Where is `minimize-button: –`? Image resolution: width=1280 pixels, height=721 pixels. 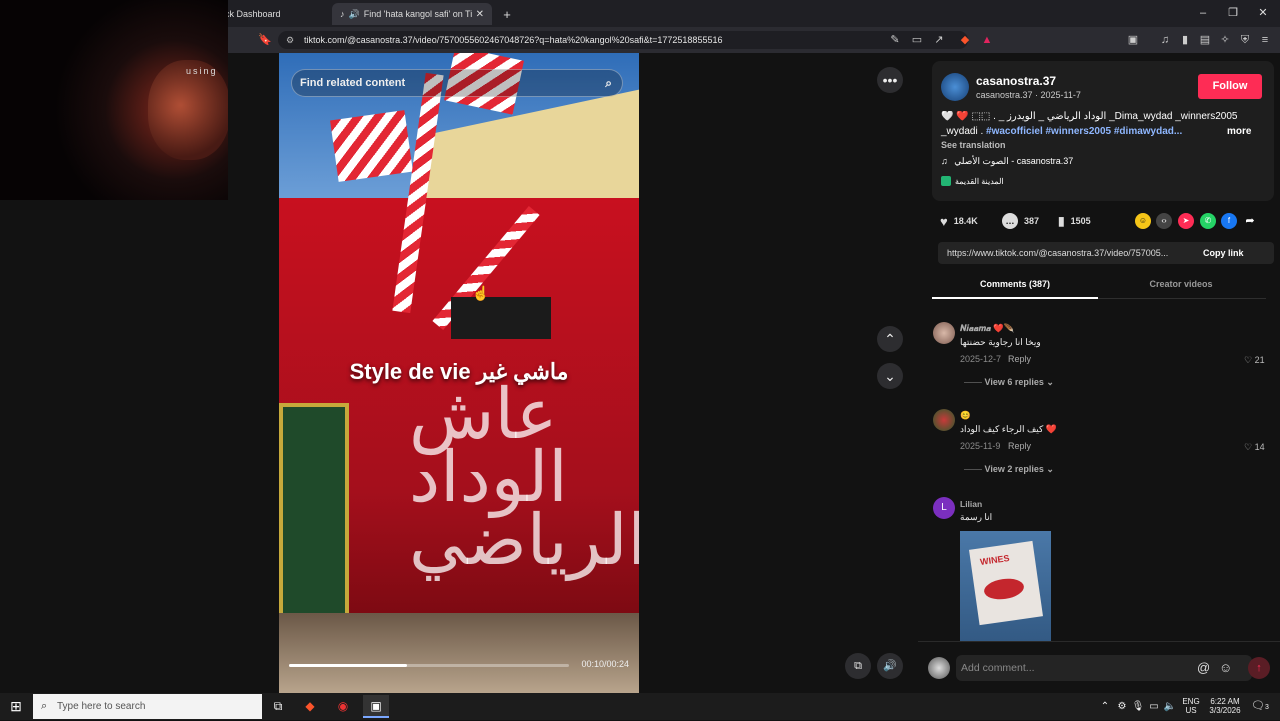
minimize-button: – is located at coordinates (1203, 13).